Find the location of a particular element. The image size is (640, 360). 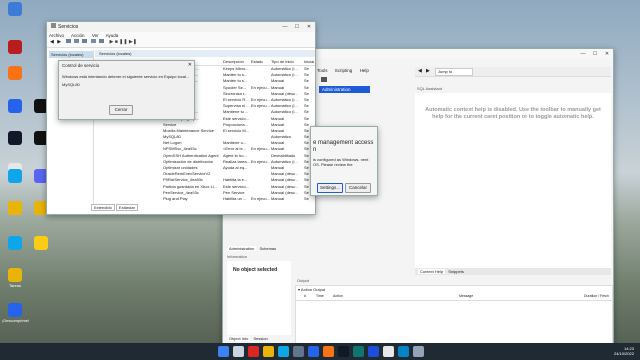

clock-date: 24/10/2022 is located at coordinates (623, 353).